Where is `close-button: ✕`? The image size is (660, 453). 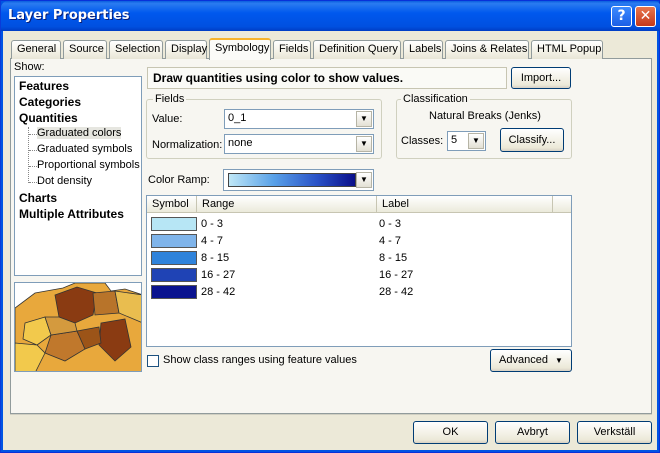 close-button: ✕ is located at coordinates (645, 16).